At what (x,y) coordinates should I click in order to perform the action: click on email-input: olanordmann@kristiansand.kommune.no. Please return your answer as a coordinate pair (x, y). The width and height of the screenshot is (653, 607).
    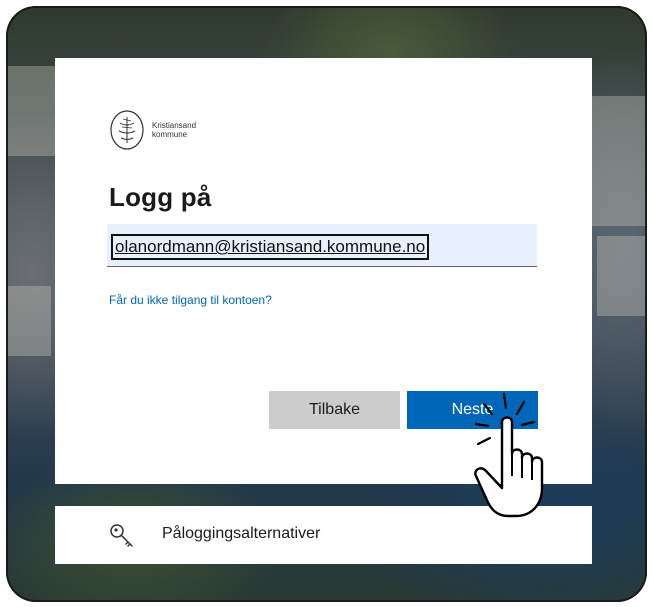
    Looking at the image, I should click on (322, 245).